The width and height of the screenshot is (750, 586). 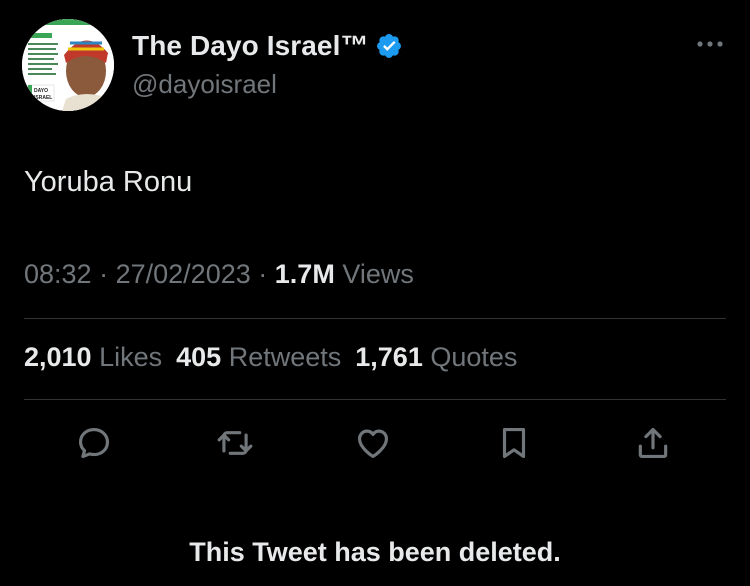 What do you see at coordinates (235, 443) in the screenshot?
I see `retweet-icon` at bounding box center [235, 443].